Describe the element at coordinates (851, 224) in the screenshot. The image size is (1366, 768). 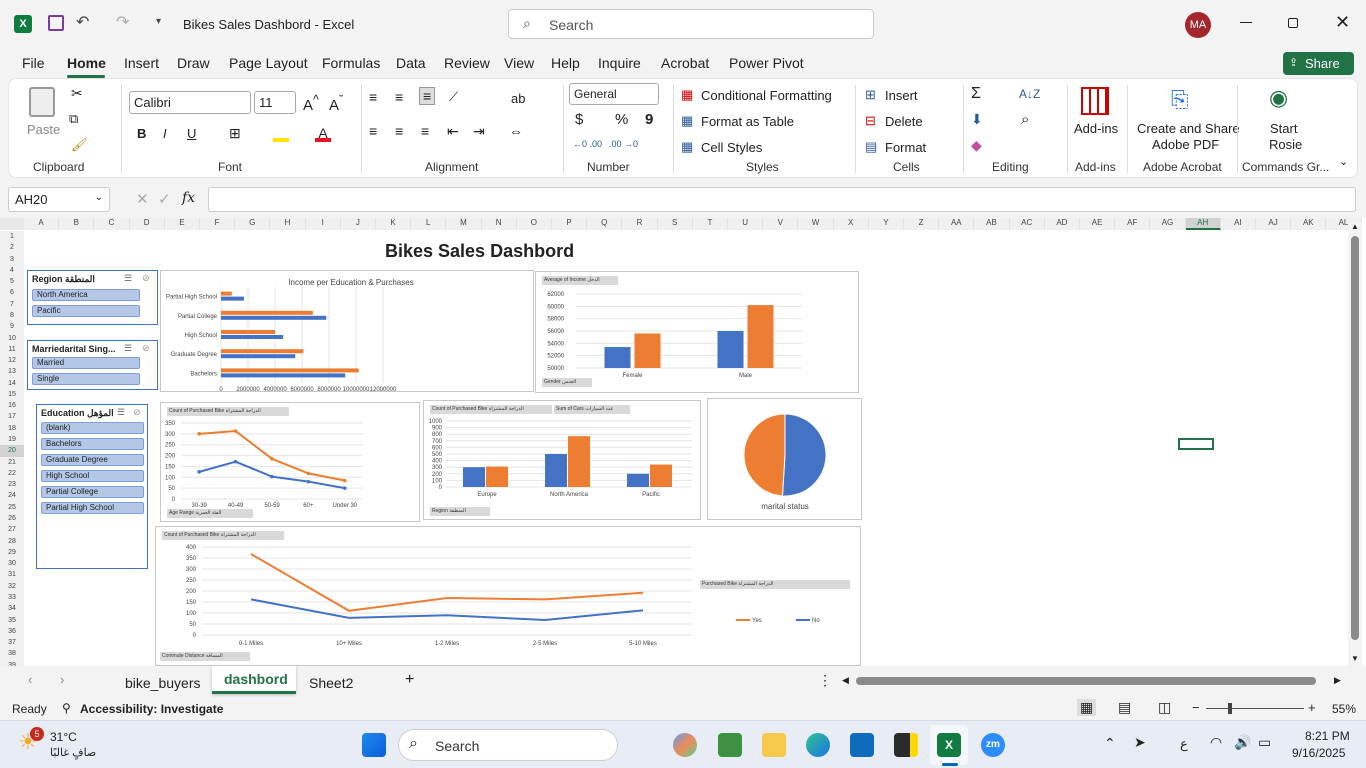
I see `column-header: X` at that location.